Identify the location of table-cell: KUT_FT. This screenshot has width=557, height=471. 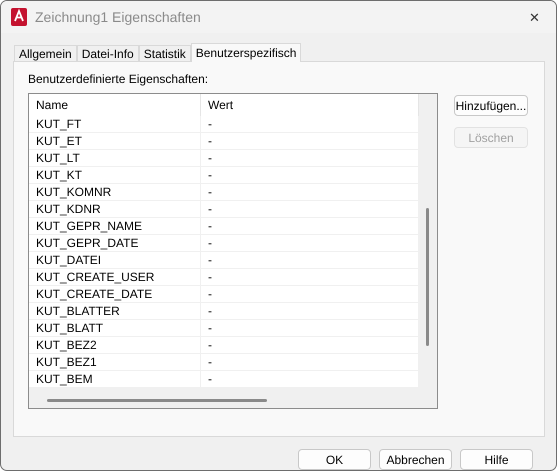
(115, 124).